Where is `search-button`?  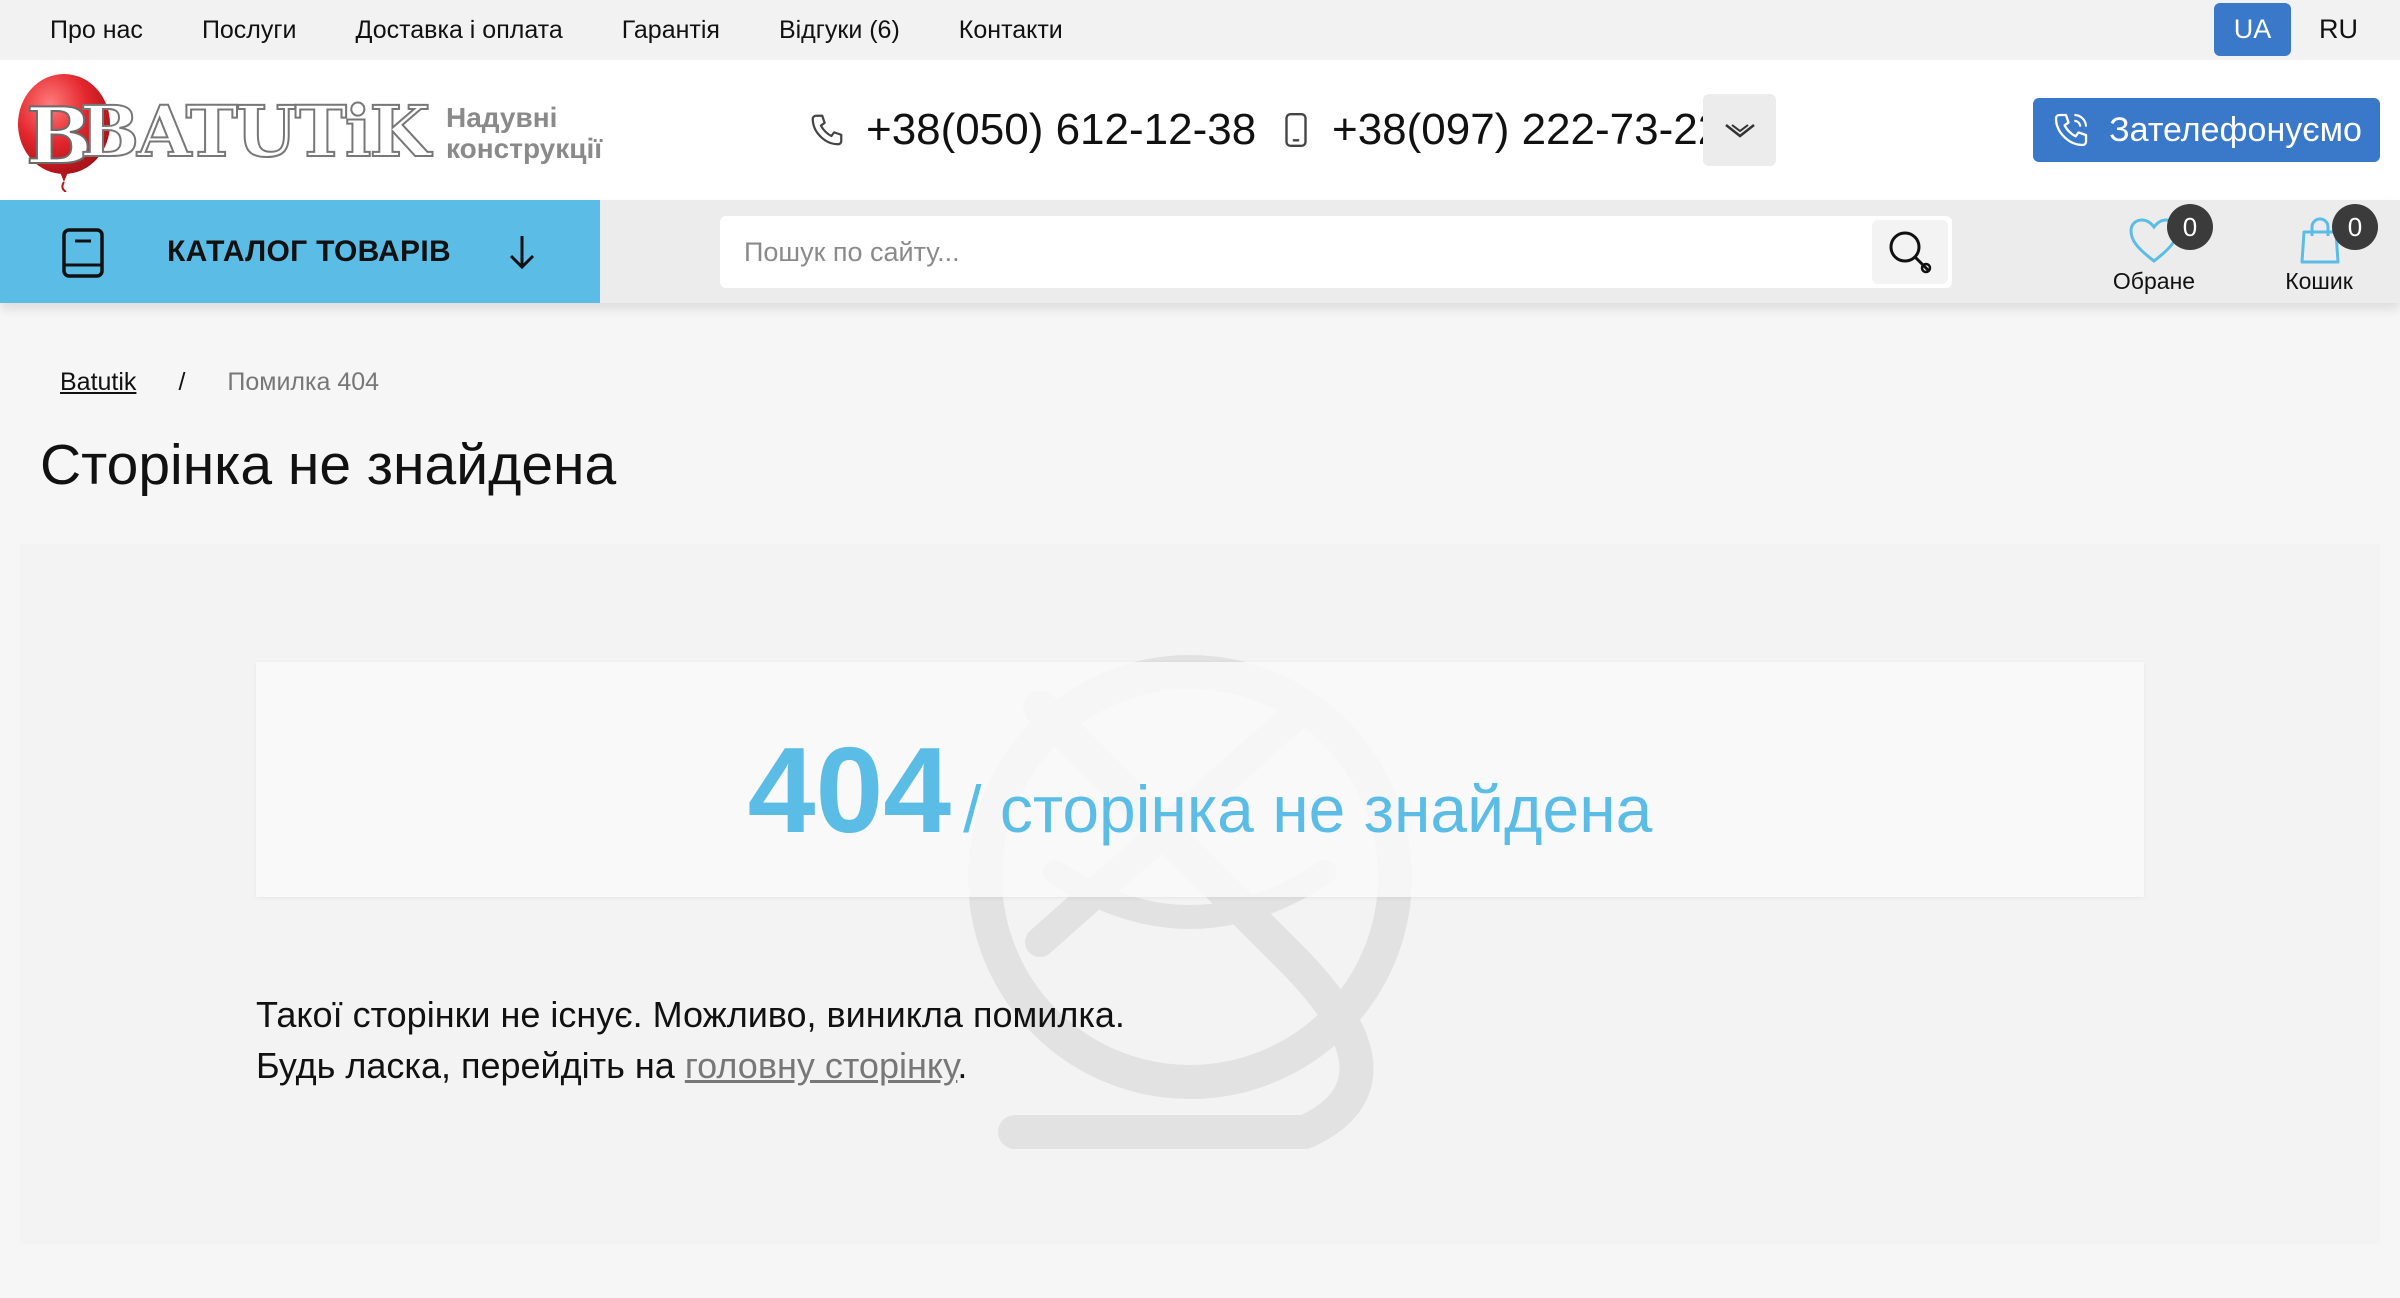 search-button is located at coordinates (1910, 252).